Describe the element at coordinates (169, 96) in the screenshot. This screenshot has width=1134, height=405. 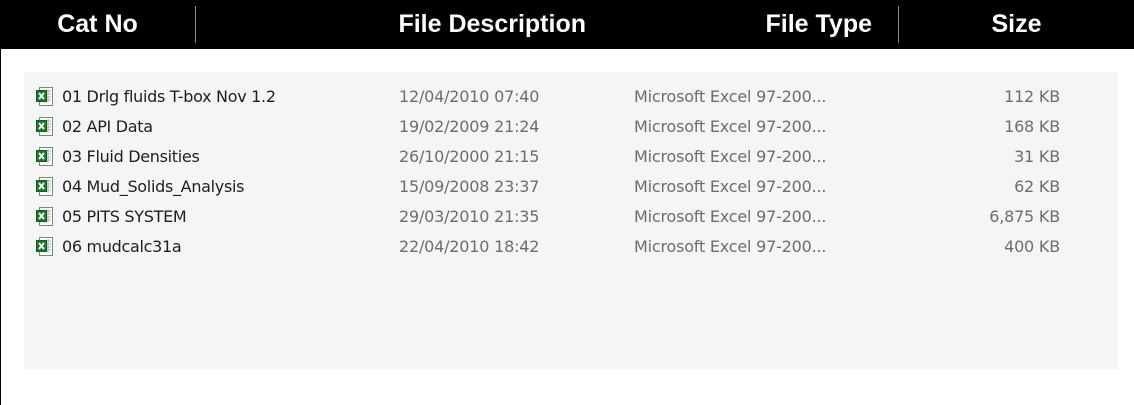
I see `file-name: 01 Drlg fluids T-box Nov 1.2` at that location.